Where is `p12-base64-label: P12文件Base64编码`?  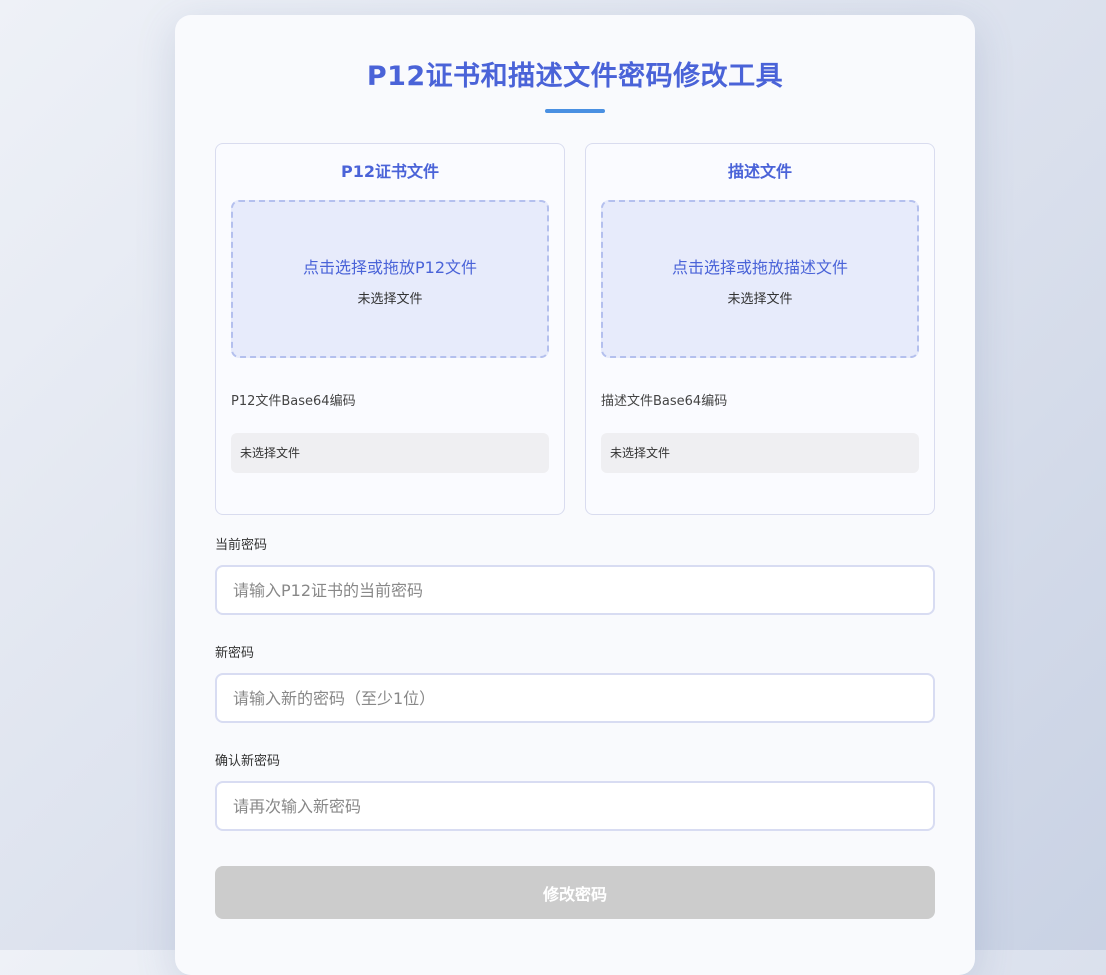 p12-base64-label: P12文件Base64编码 is located at coordinates (293, 401).